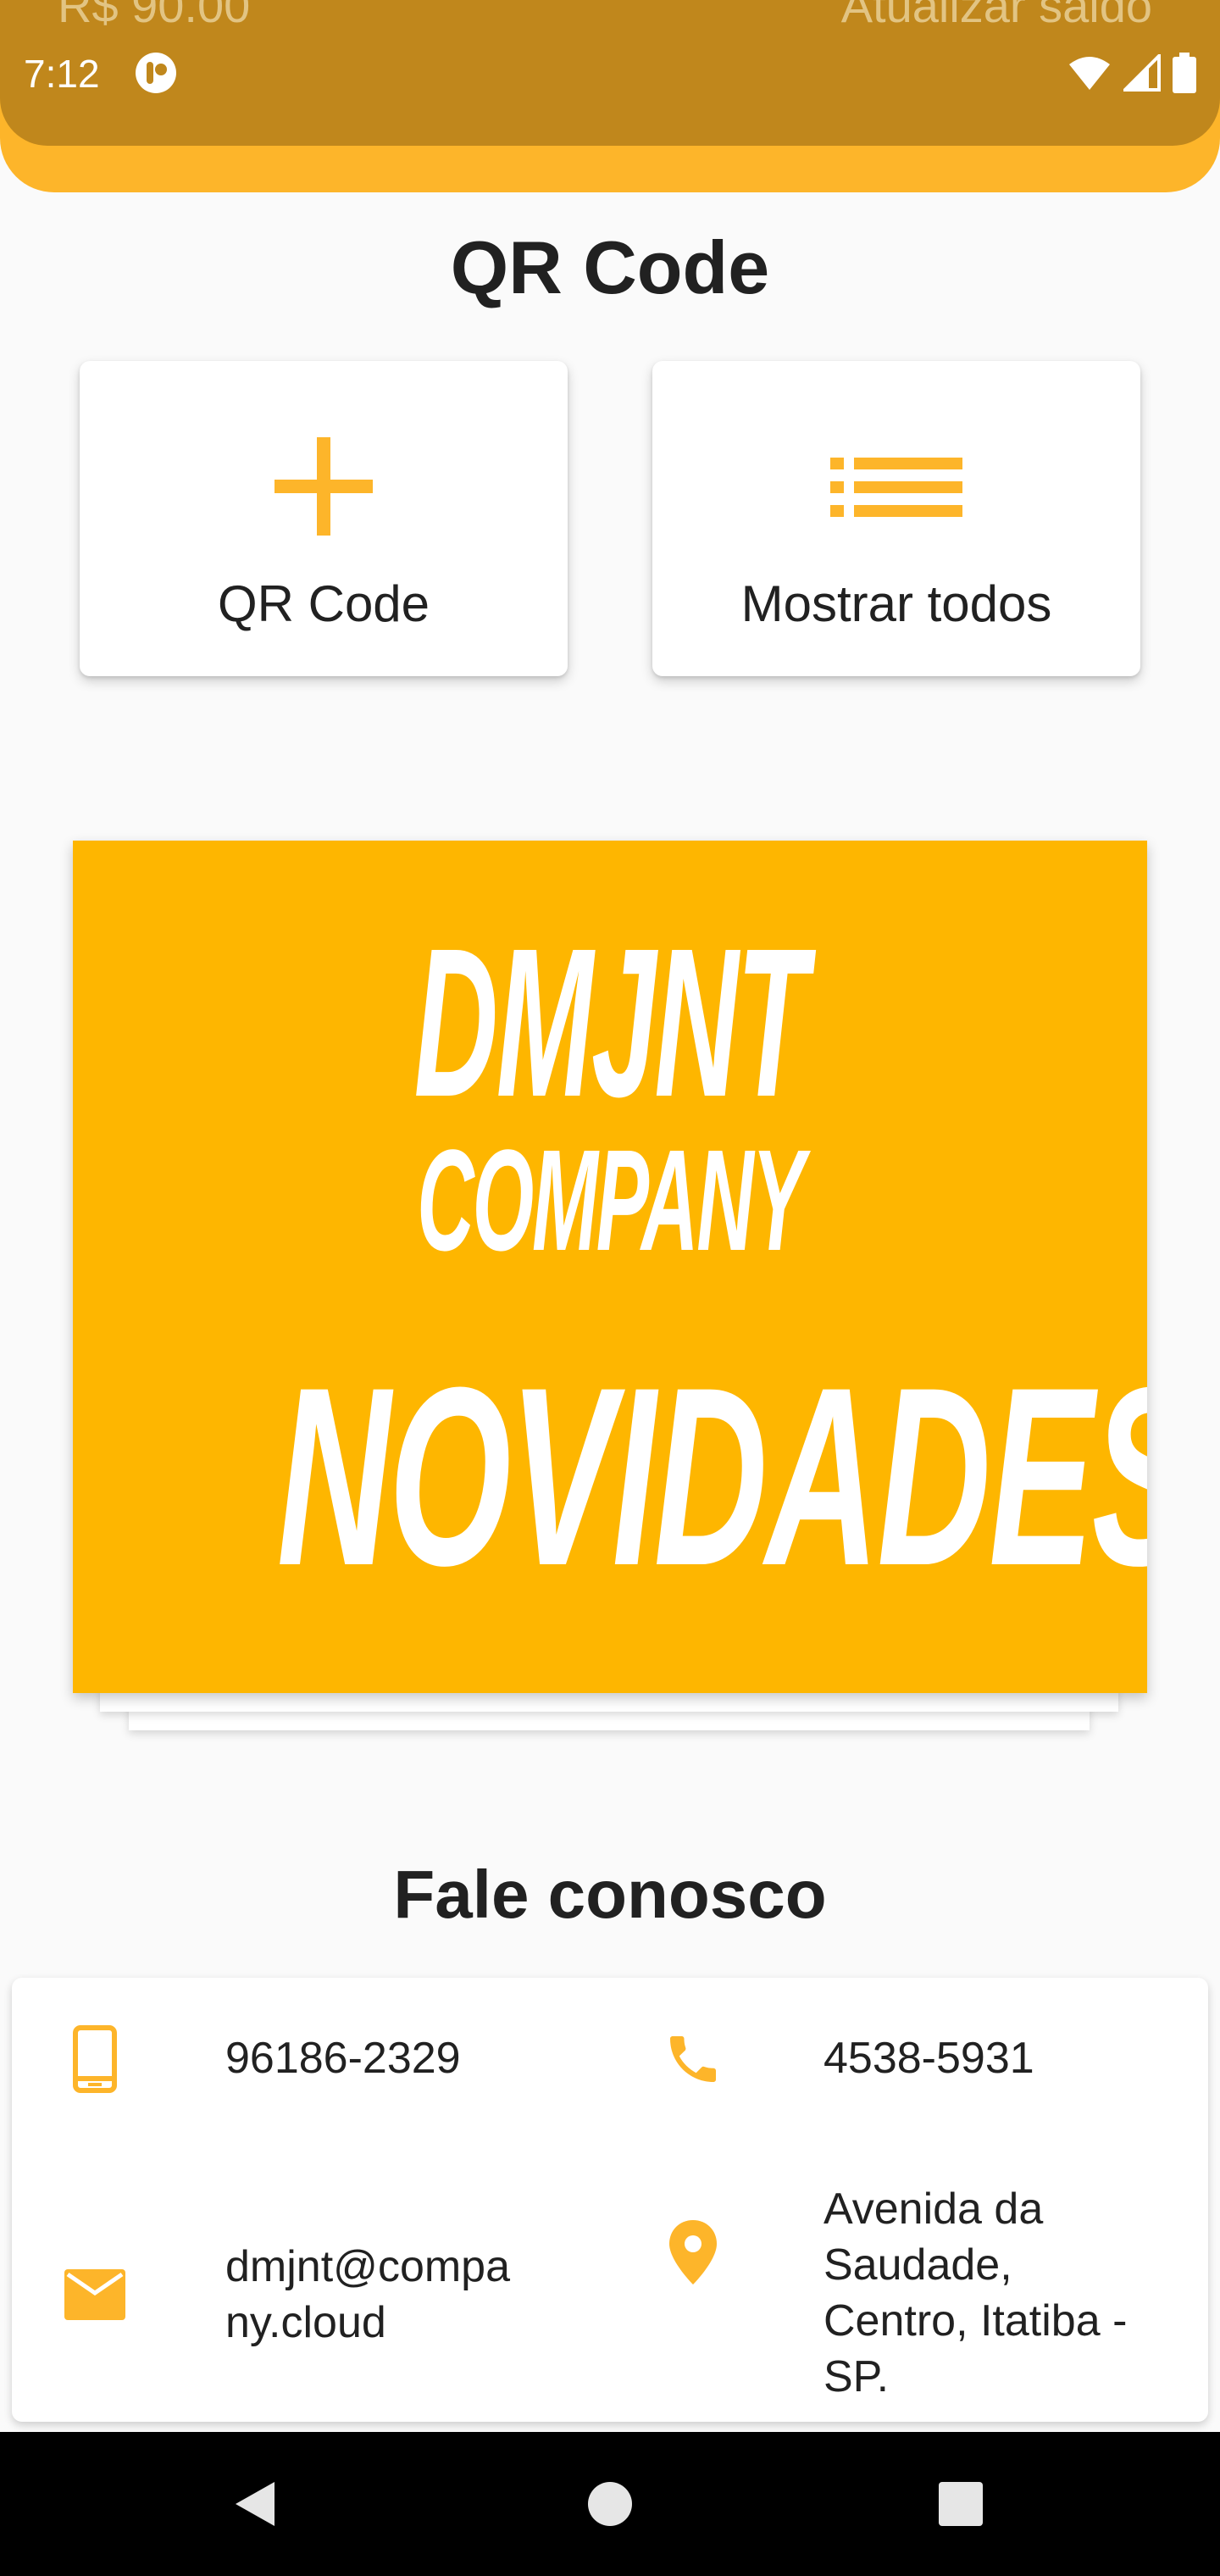  I want to click on phone-icon, so click(693, 2059).